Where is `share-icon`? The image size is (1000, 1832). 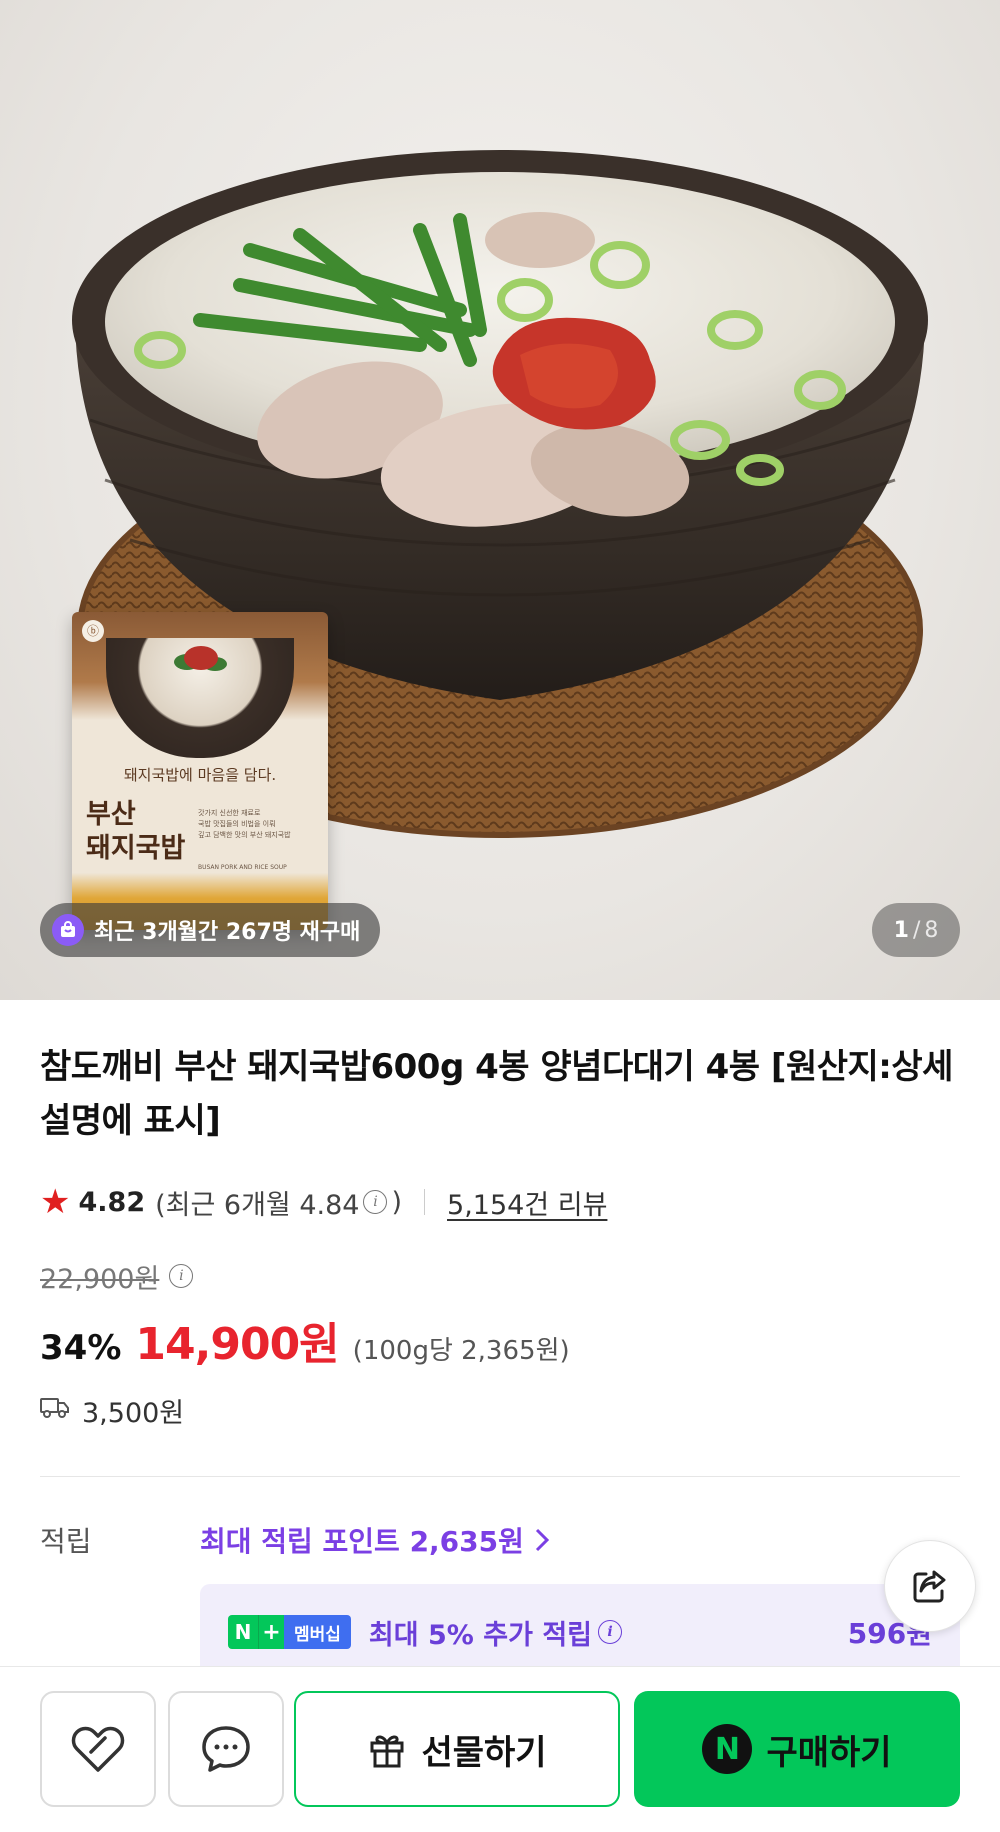 share-icon is located at coordinates (929, 1586).